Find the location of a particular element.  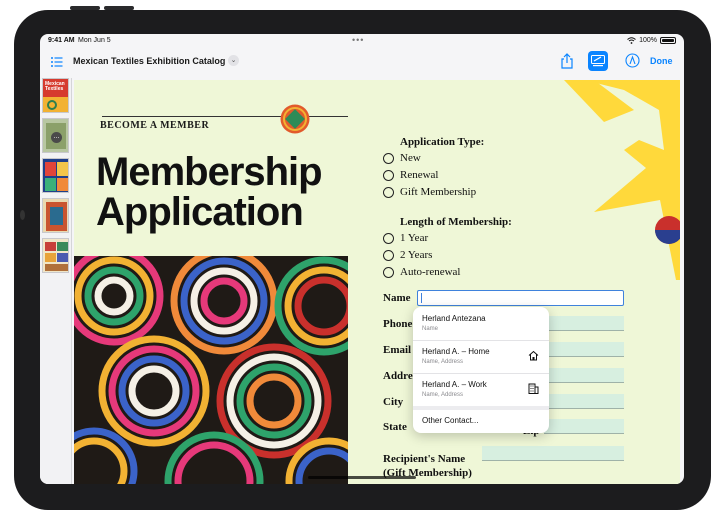

share-icon is located at coordinates (567, 61).